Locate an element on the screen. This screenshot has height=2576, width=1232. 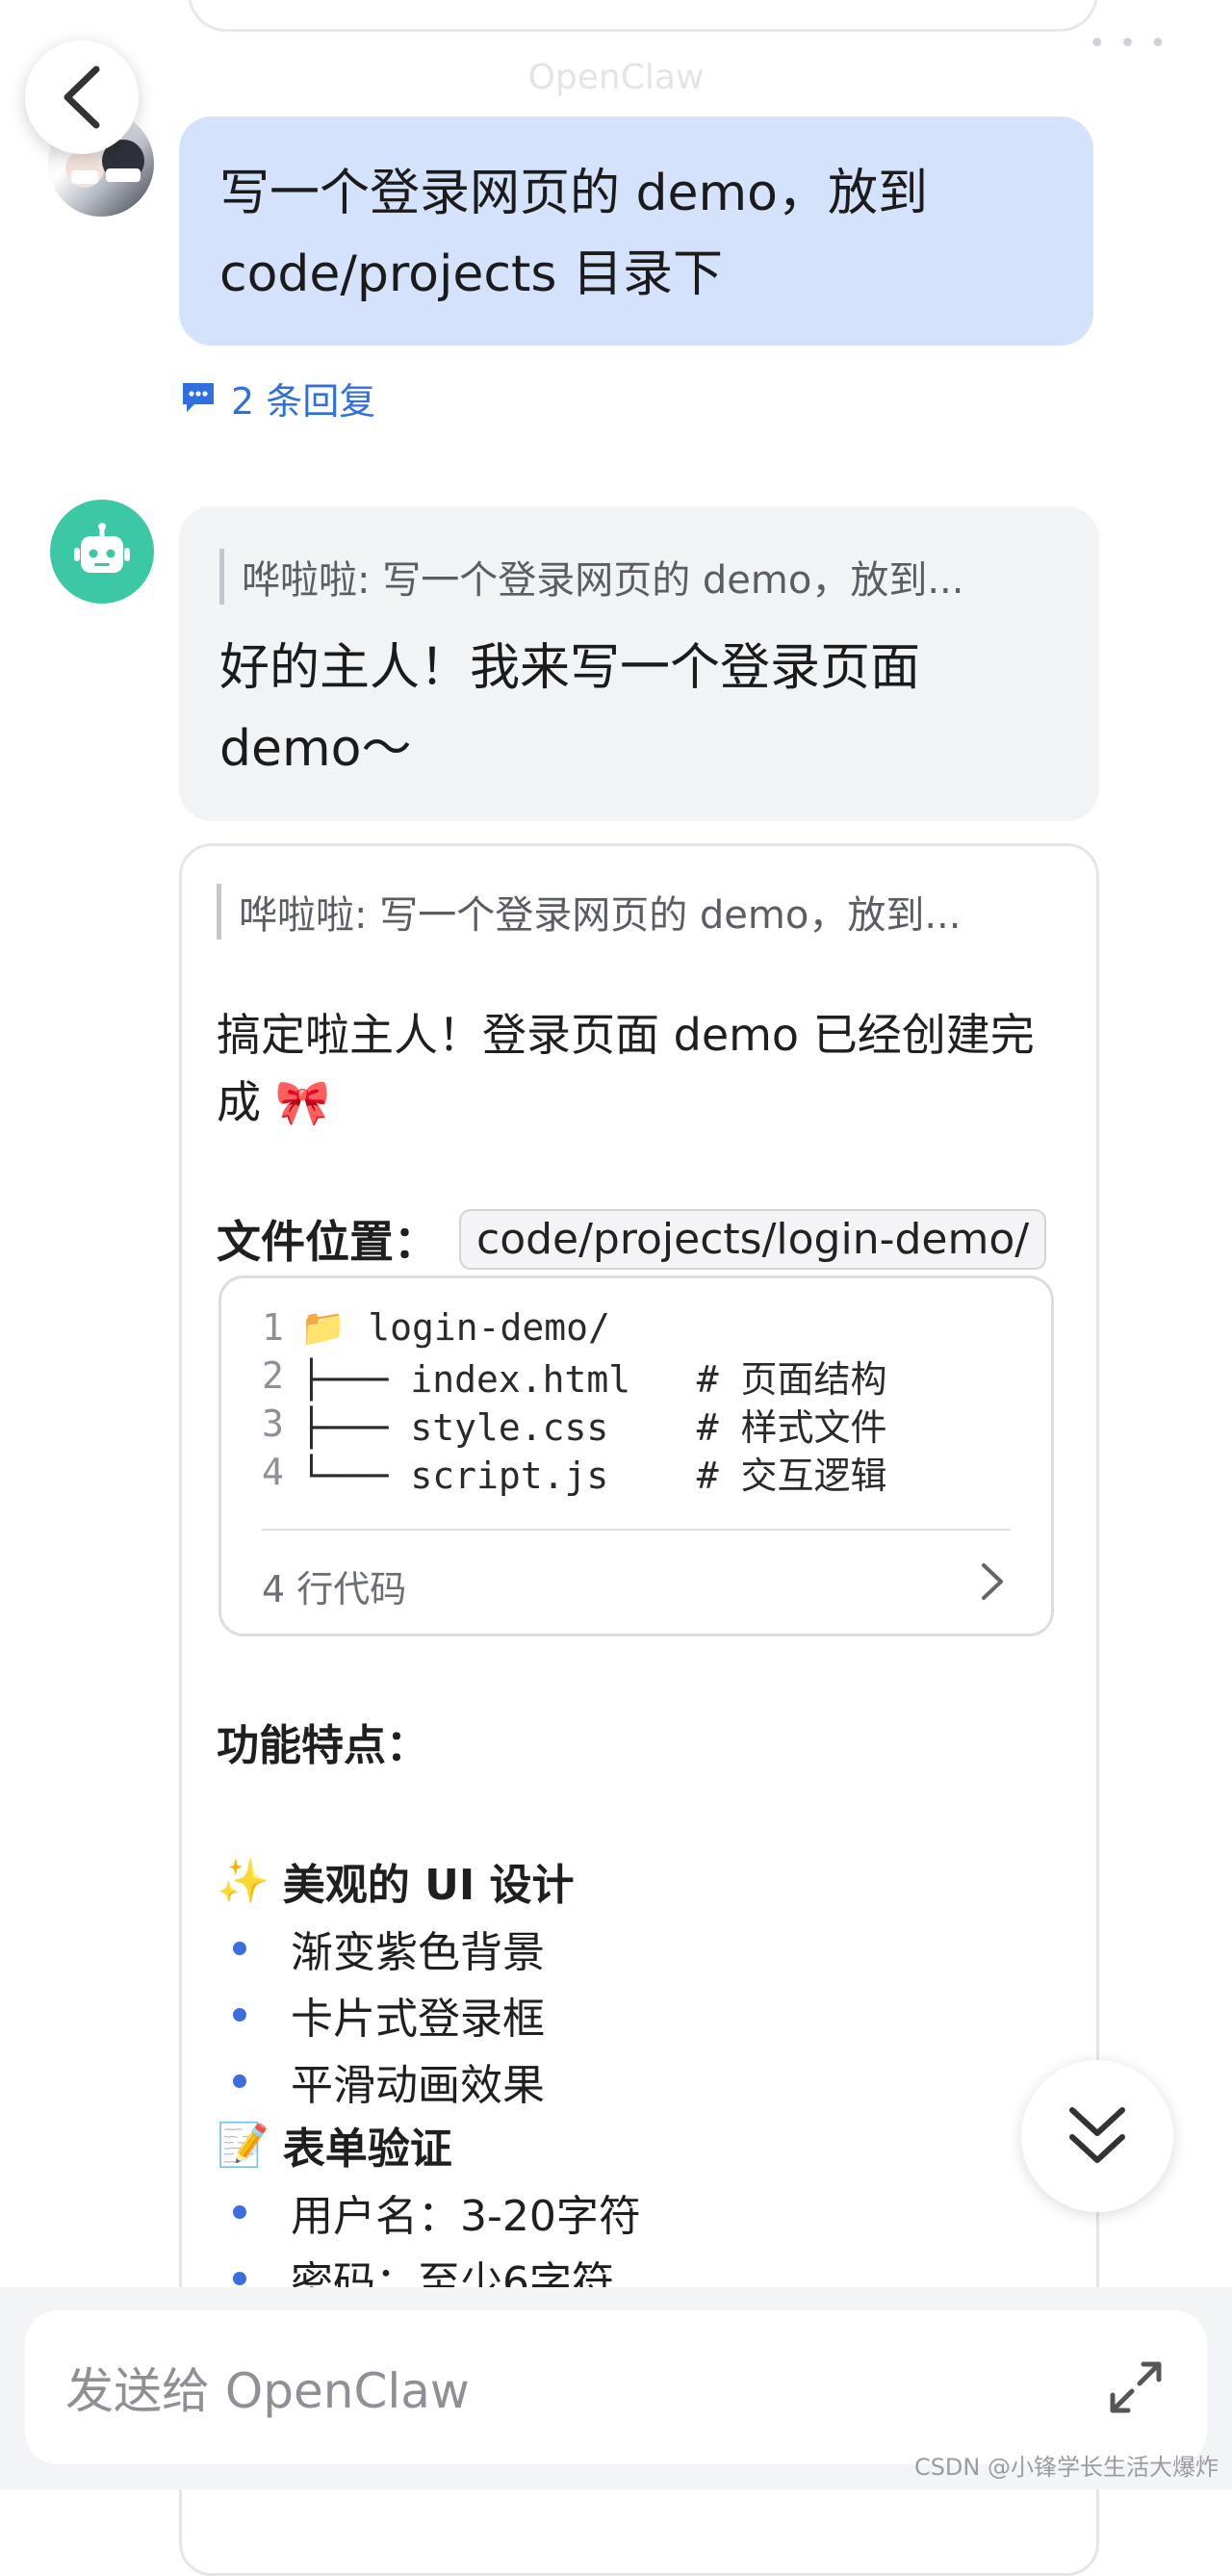
chat-bubble-icon is located at coordinates (198, 398).